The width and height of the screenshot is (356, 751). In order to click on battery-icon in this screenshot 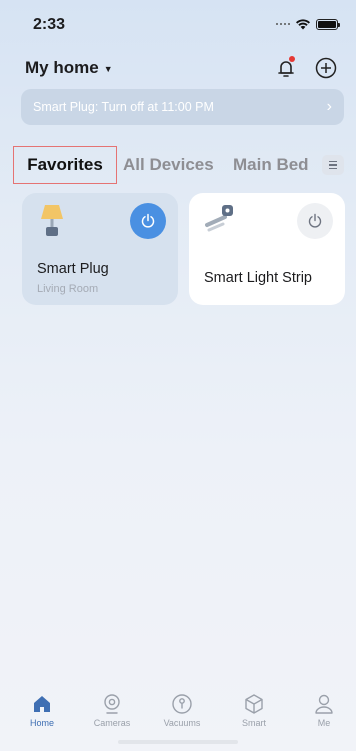, I will do `click(328, 24)`.